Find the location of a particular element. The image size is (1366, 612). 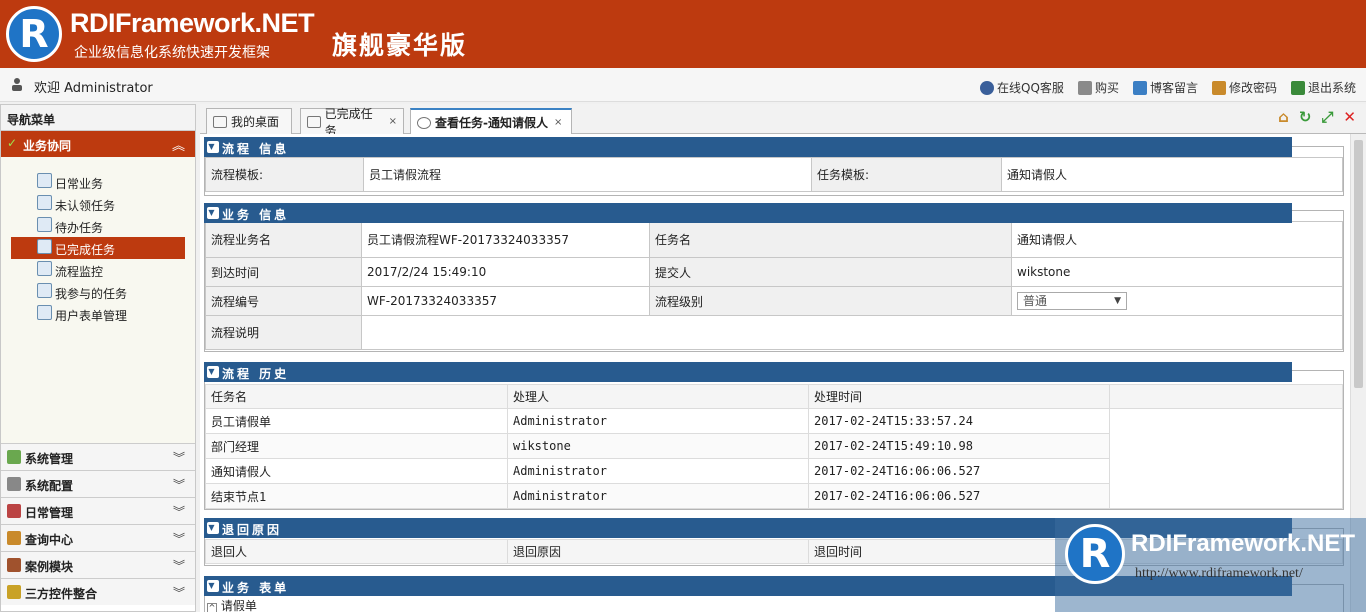

sidebar-group-label: 系统配置 is located at coordinates (49, 486).